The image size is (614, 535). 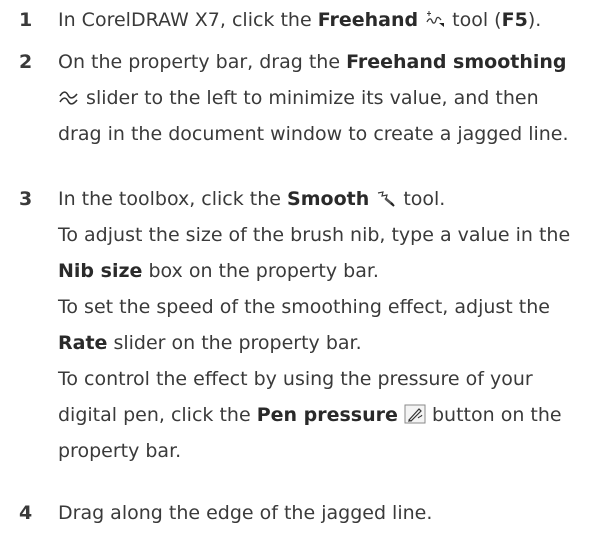 I want to click on control-name-rate: Rate, so click(x=83, y=343).